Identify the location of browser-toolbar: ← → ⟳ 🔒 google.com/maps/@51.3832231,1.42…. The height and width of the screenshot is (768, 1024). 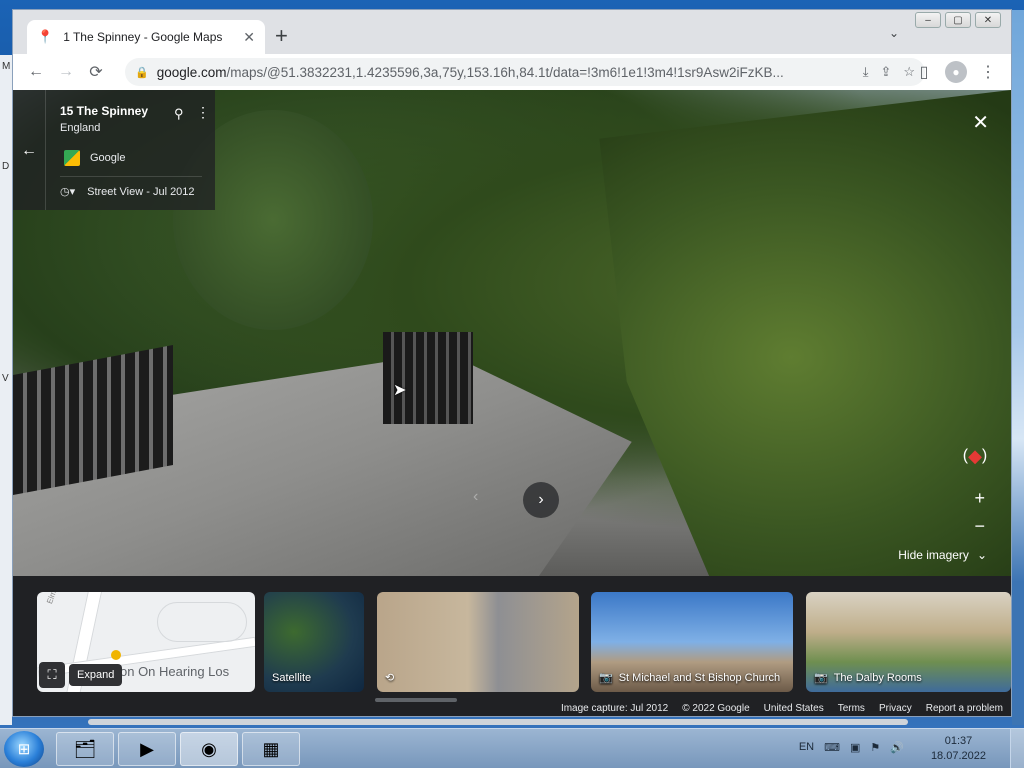
(512, 72).